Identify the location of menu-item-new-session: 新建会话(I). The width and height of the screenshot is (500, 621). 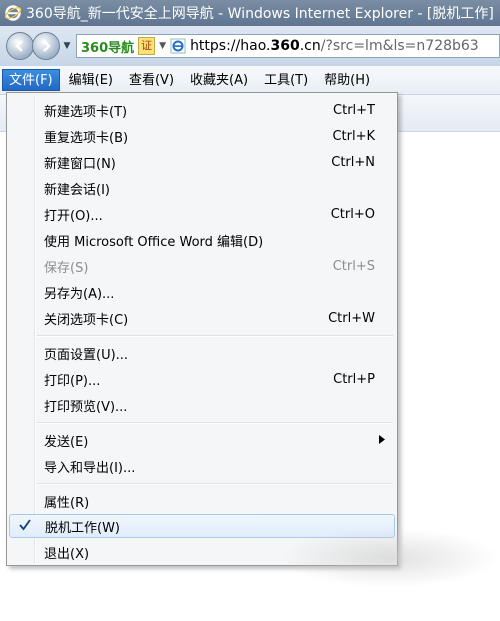
(202, 188).